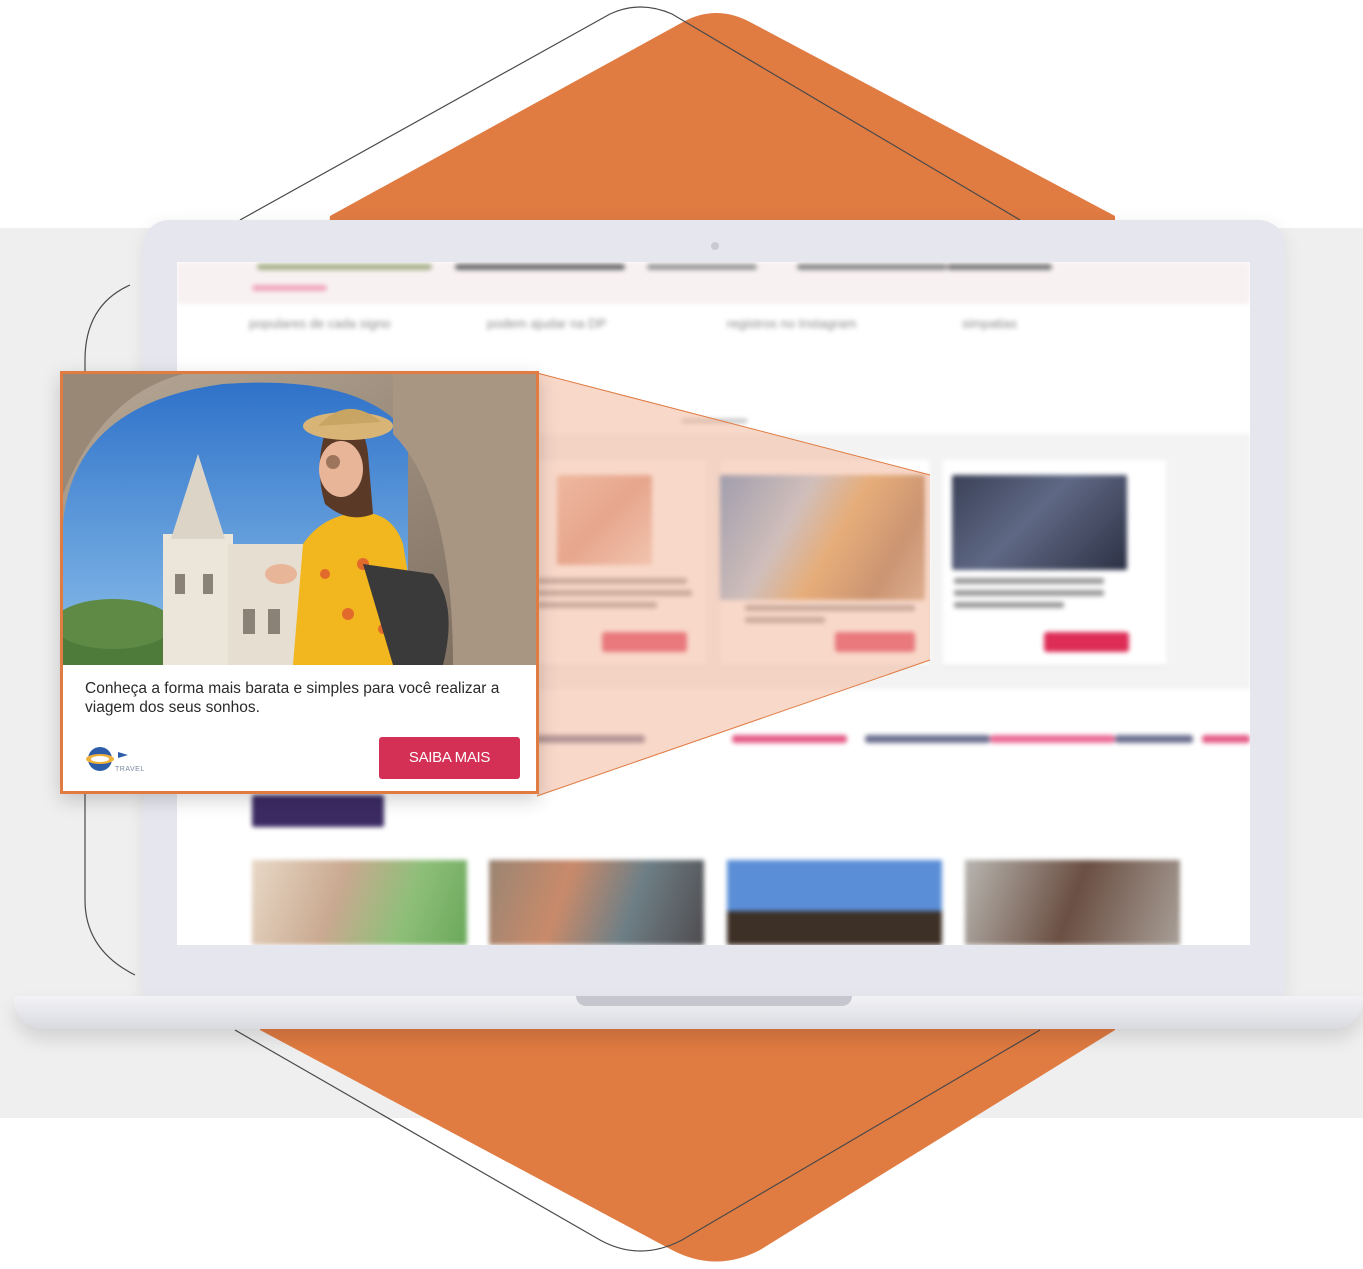 The image size is (1363, 1269). Describe the element at coordinates (116, 759) in the screenshot. I see `globe-airplane-logo-icon: TRAVEL` at that location.